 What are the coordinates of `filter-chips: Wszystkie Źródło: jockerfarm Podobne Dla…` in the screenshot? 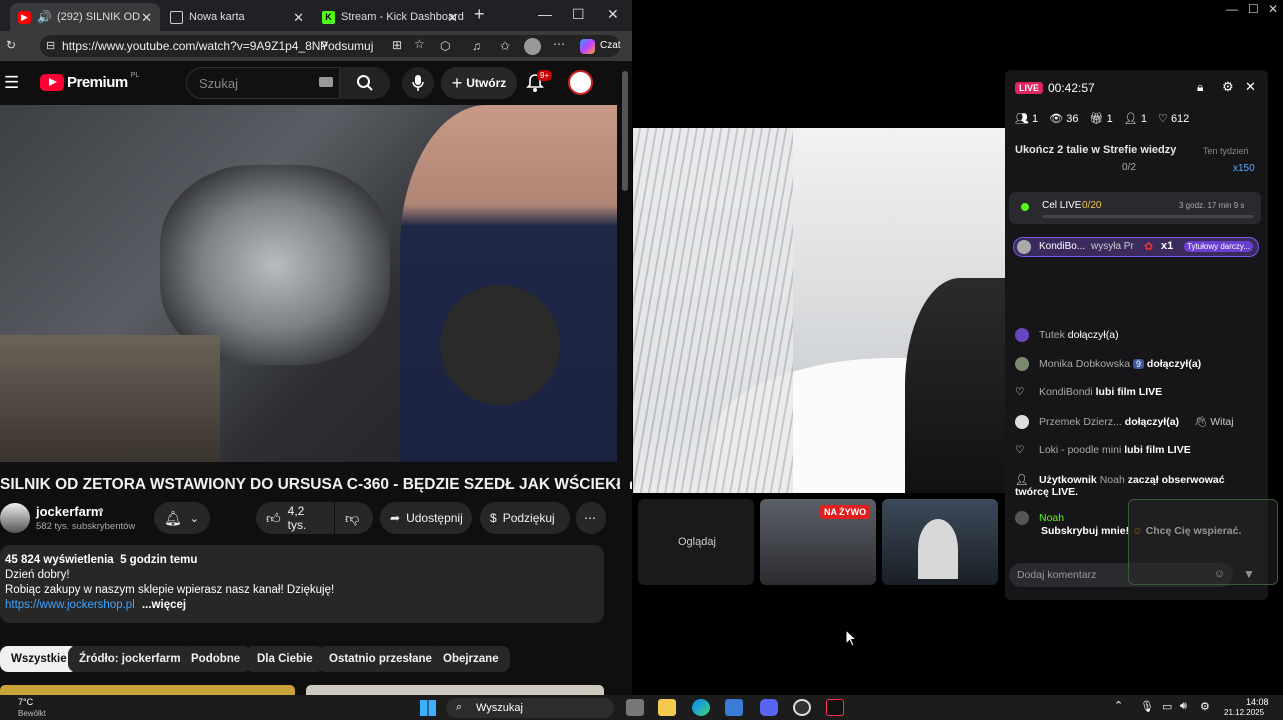 It's located at (308, 659).